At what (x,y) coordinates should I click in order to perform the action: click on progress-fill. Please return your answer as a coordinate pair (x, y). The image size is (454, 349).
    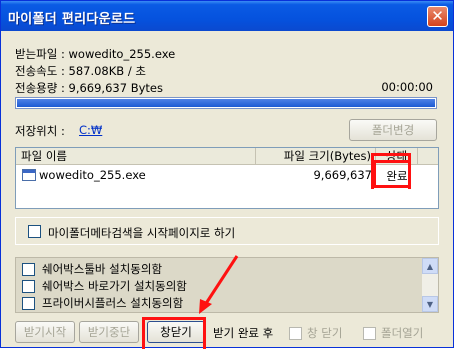
    Looking at the image, I should click on (226, 103).